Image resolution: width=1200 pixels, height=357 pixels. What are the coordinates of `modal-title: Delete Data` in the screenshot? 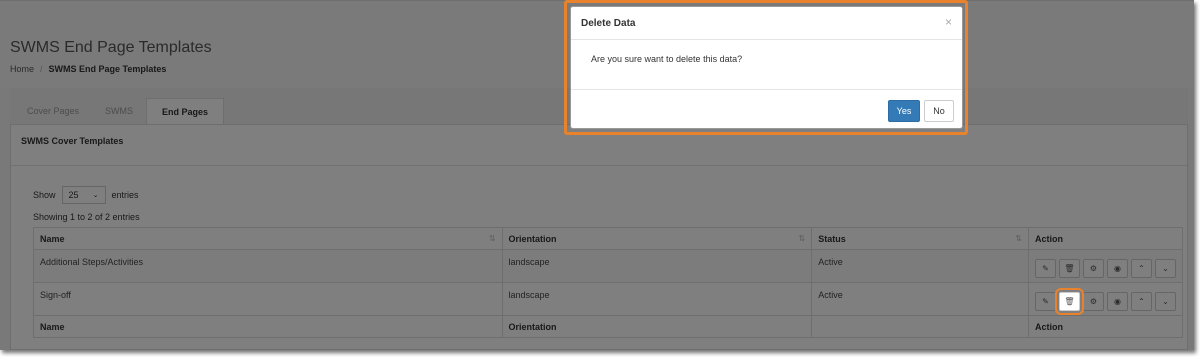 It's located at (608, 23).